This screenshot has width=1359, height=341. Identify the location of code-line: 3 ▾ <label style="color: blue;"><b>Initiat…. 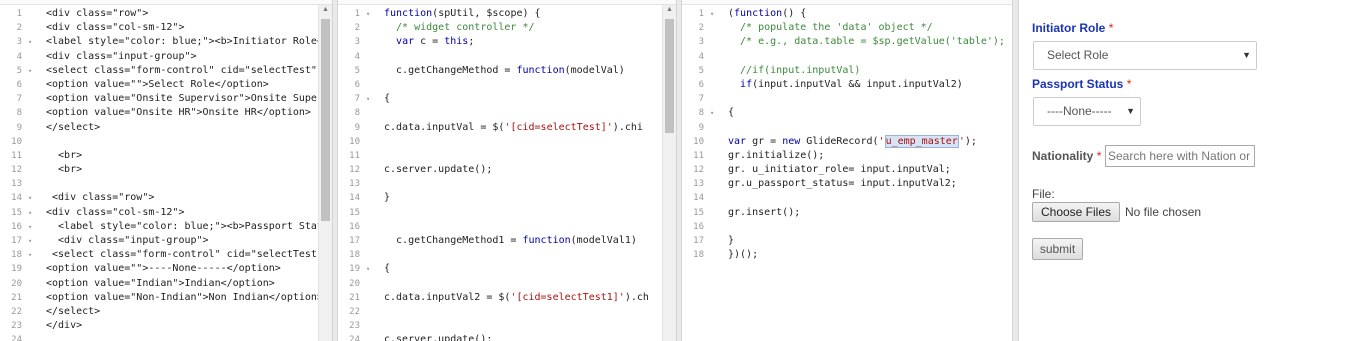
(166, 42).